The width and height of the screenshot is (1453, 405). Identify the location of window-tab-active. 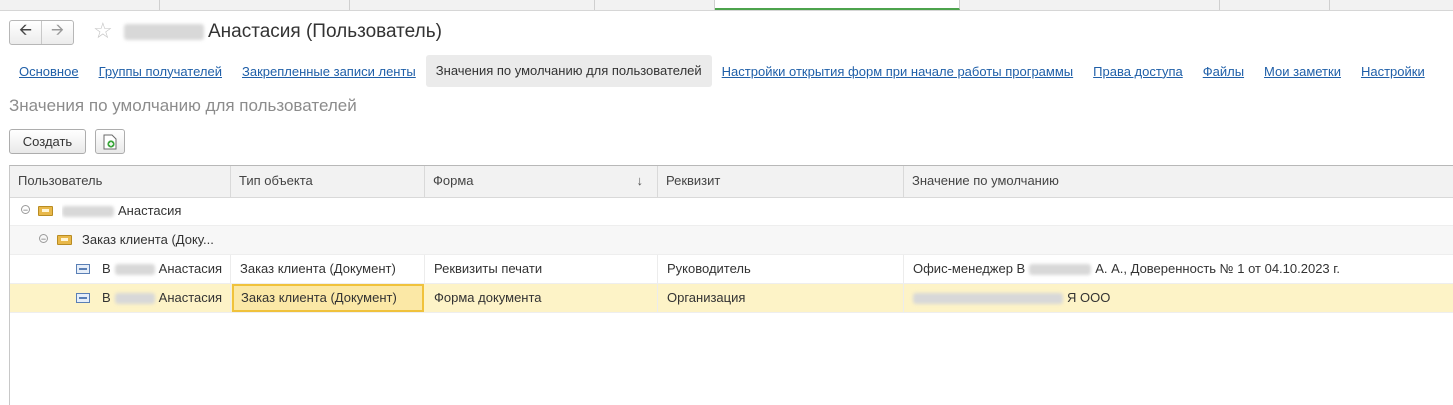
(837, 5).